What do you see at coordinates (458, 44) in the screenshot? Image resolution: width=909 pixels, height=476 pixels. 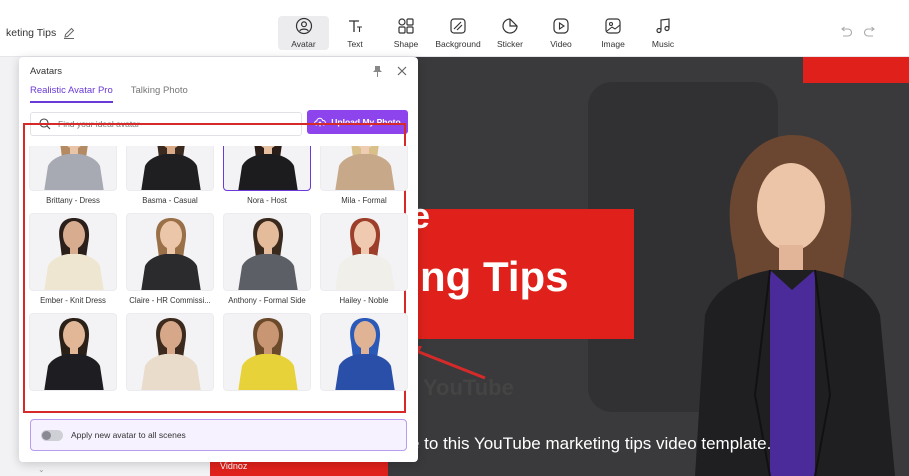 I see `tool-background-label: Background` at bounding box center [458, 44].